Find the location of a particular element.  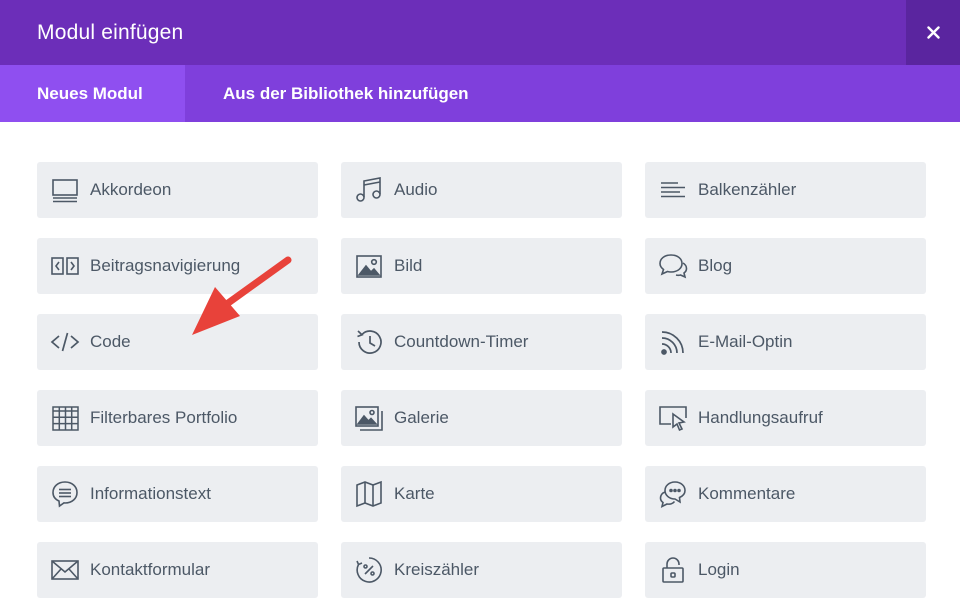

module-login: Login is located at coordinates (785, 570).